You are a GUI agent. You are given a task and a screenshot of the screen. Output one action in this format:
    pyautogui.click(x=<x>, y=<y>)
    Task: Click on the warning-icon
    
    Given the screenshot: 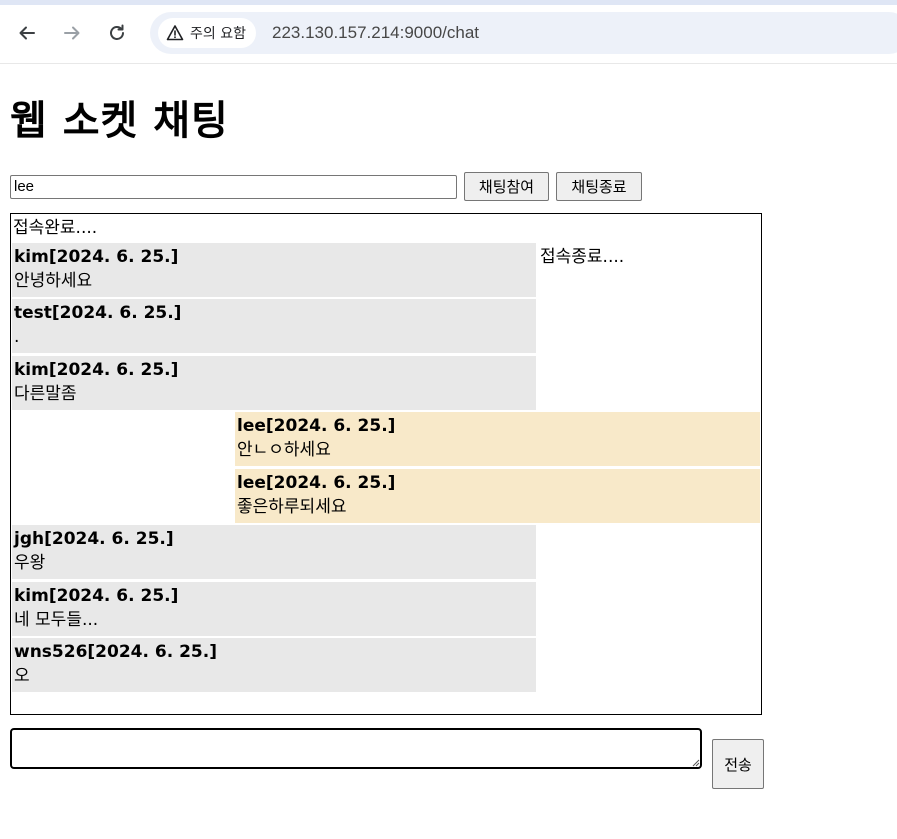 What is the action you would take?
    pyautogui.click(x=175, y=33)
    